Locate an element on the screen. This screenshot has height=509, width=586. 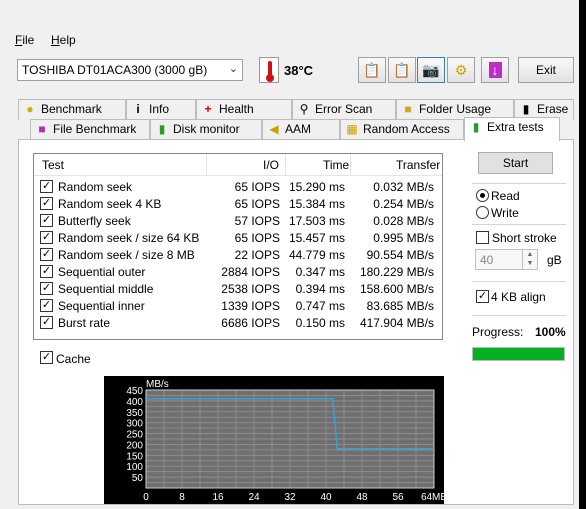
cell-transfer: 0.032 MB/s is located at coordinates (403, 187).